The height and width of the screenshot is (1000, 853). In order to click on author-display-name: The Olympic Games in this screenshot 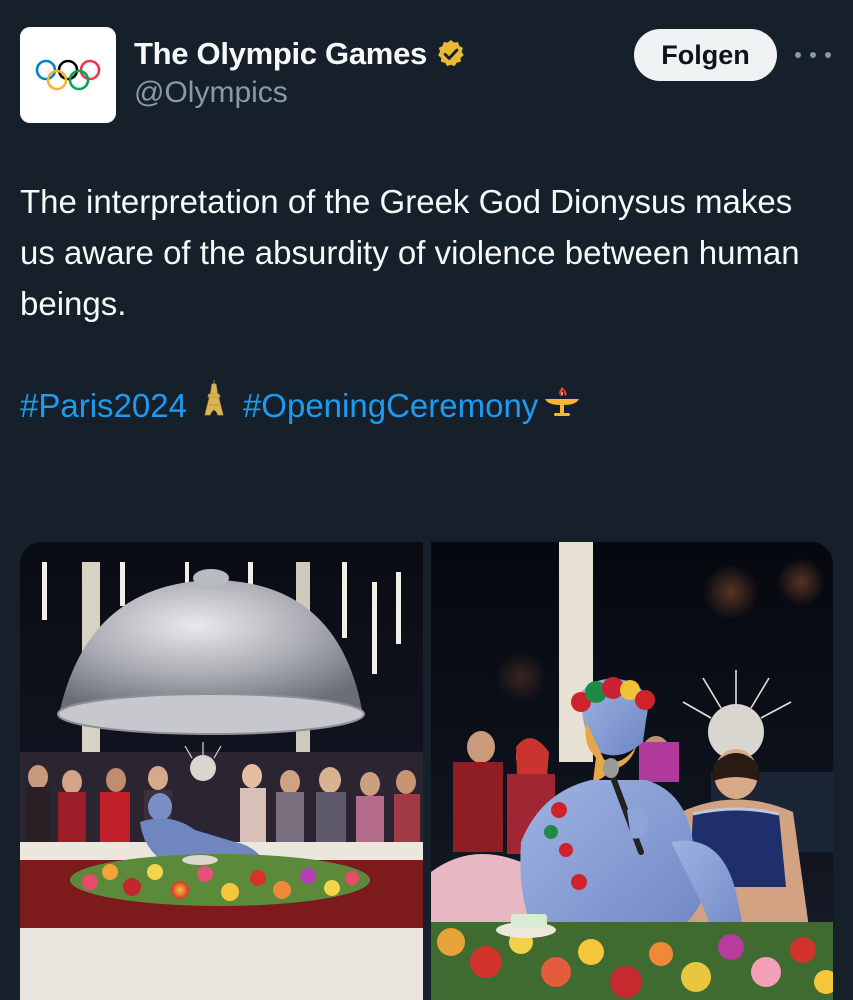, I will do `click(280, 54)`.